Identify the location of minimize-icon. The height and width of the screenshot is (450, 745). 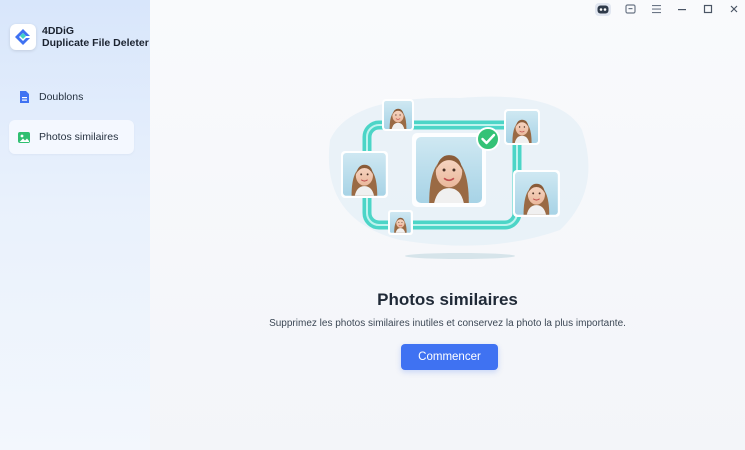
(682, 9).